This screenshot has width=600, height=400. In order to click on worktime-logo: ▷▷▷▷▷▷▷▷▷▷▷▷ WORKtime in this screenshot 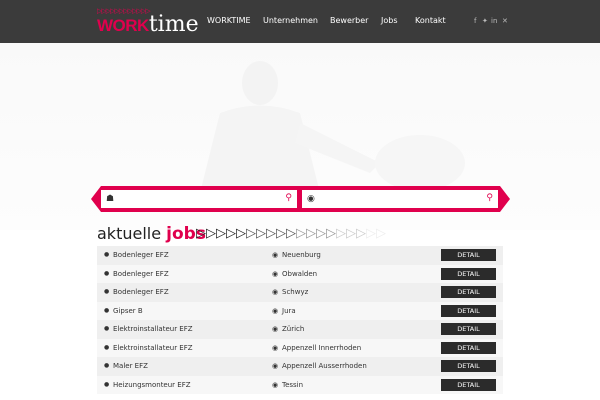, I will do `click(148, 22)`.